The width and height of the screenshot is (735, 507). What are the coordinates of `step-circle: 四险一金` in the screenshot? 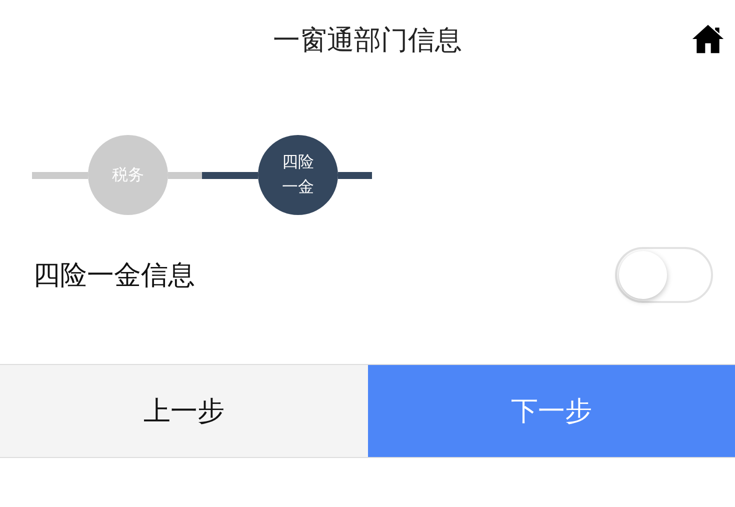 It's located at (298, 175).